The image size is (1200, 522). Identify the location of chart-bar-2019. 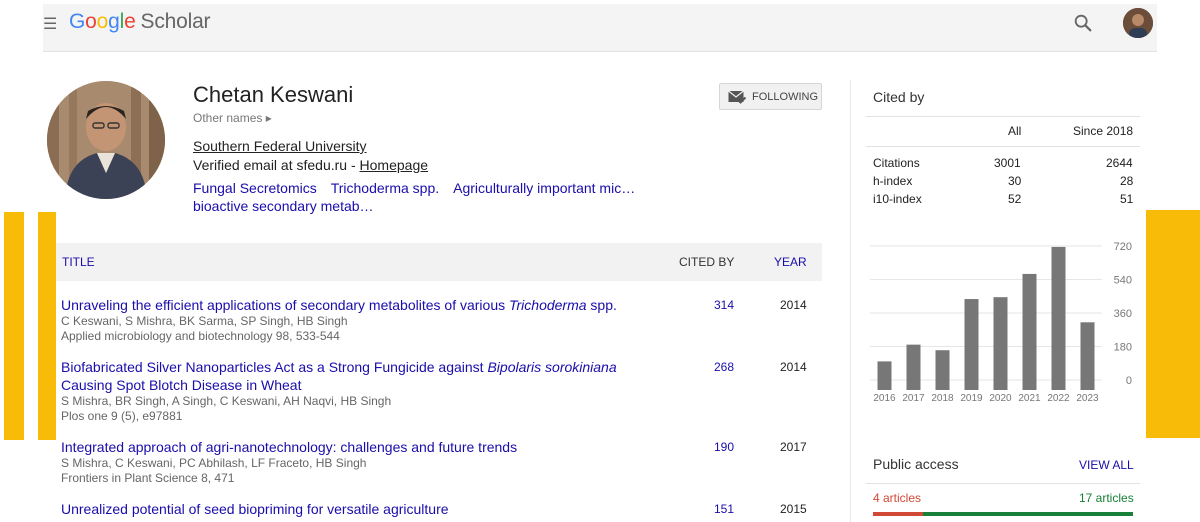
(971, 344).